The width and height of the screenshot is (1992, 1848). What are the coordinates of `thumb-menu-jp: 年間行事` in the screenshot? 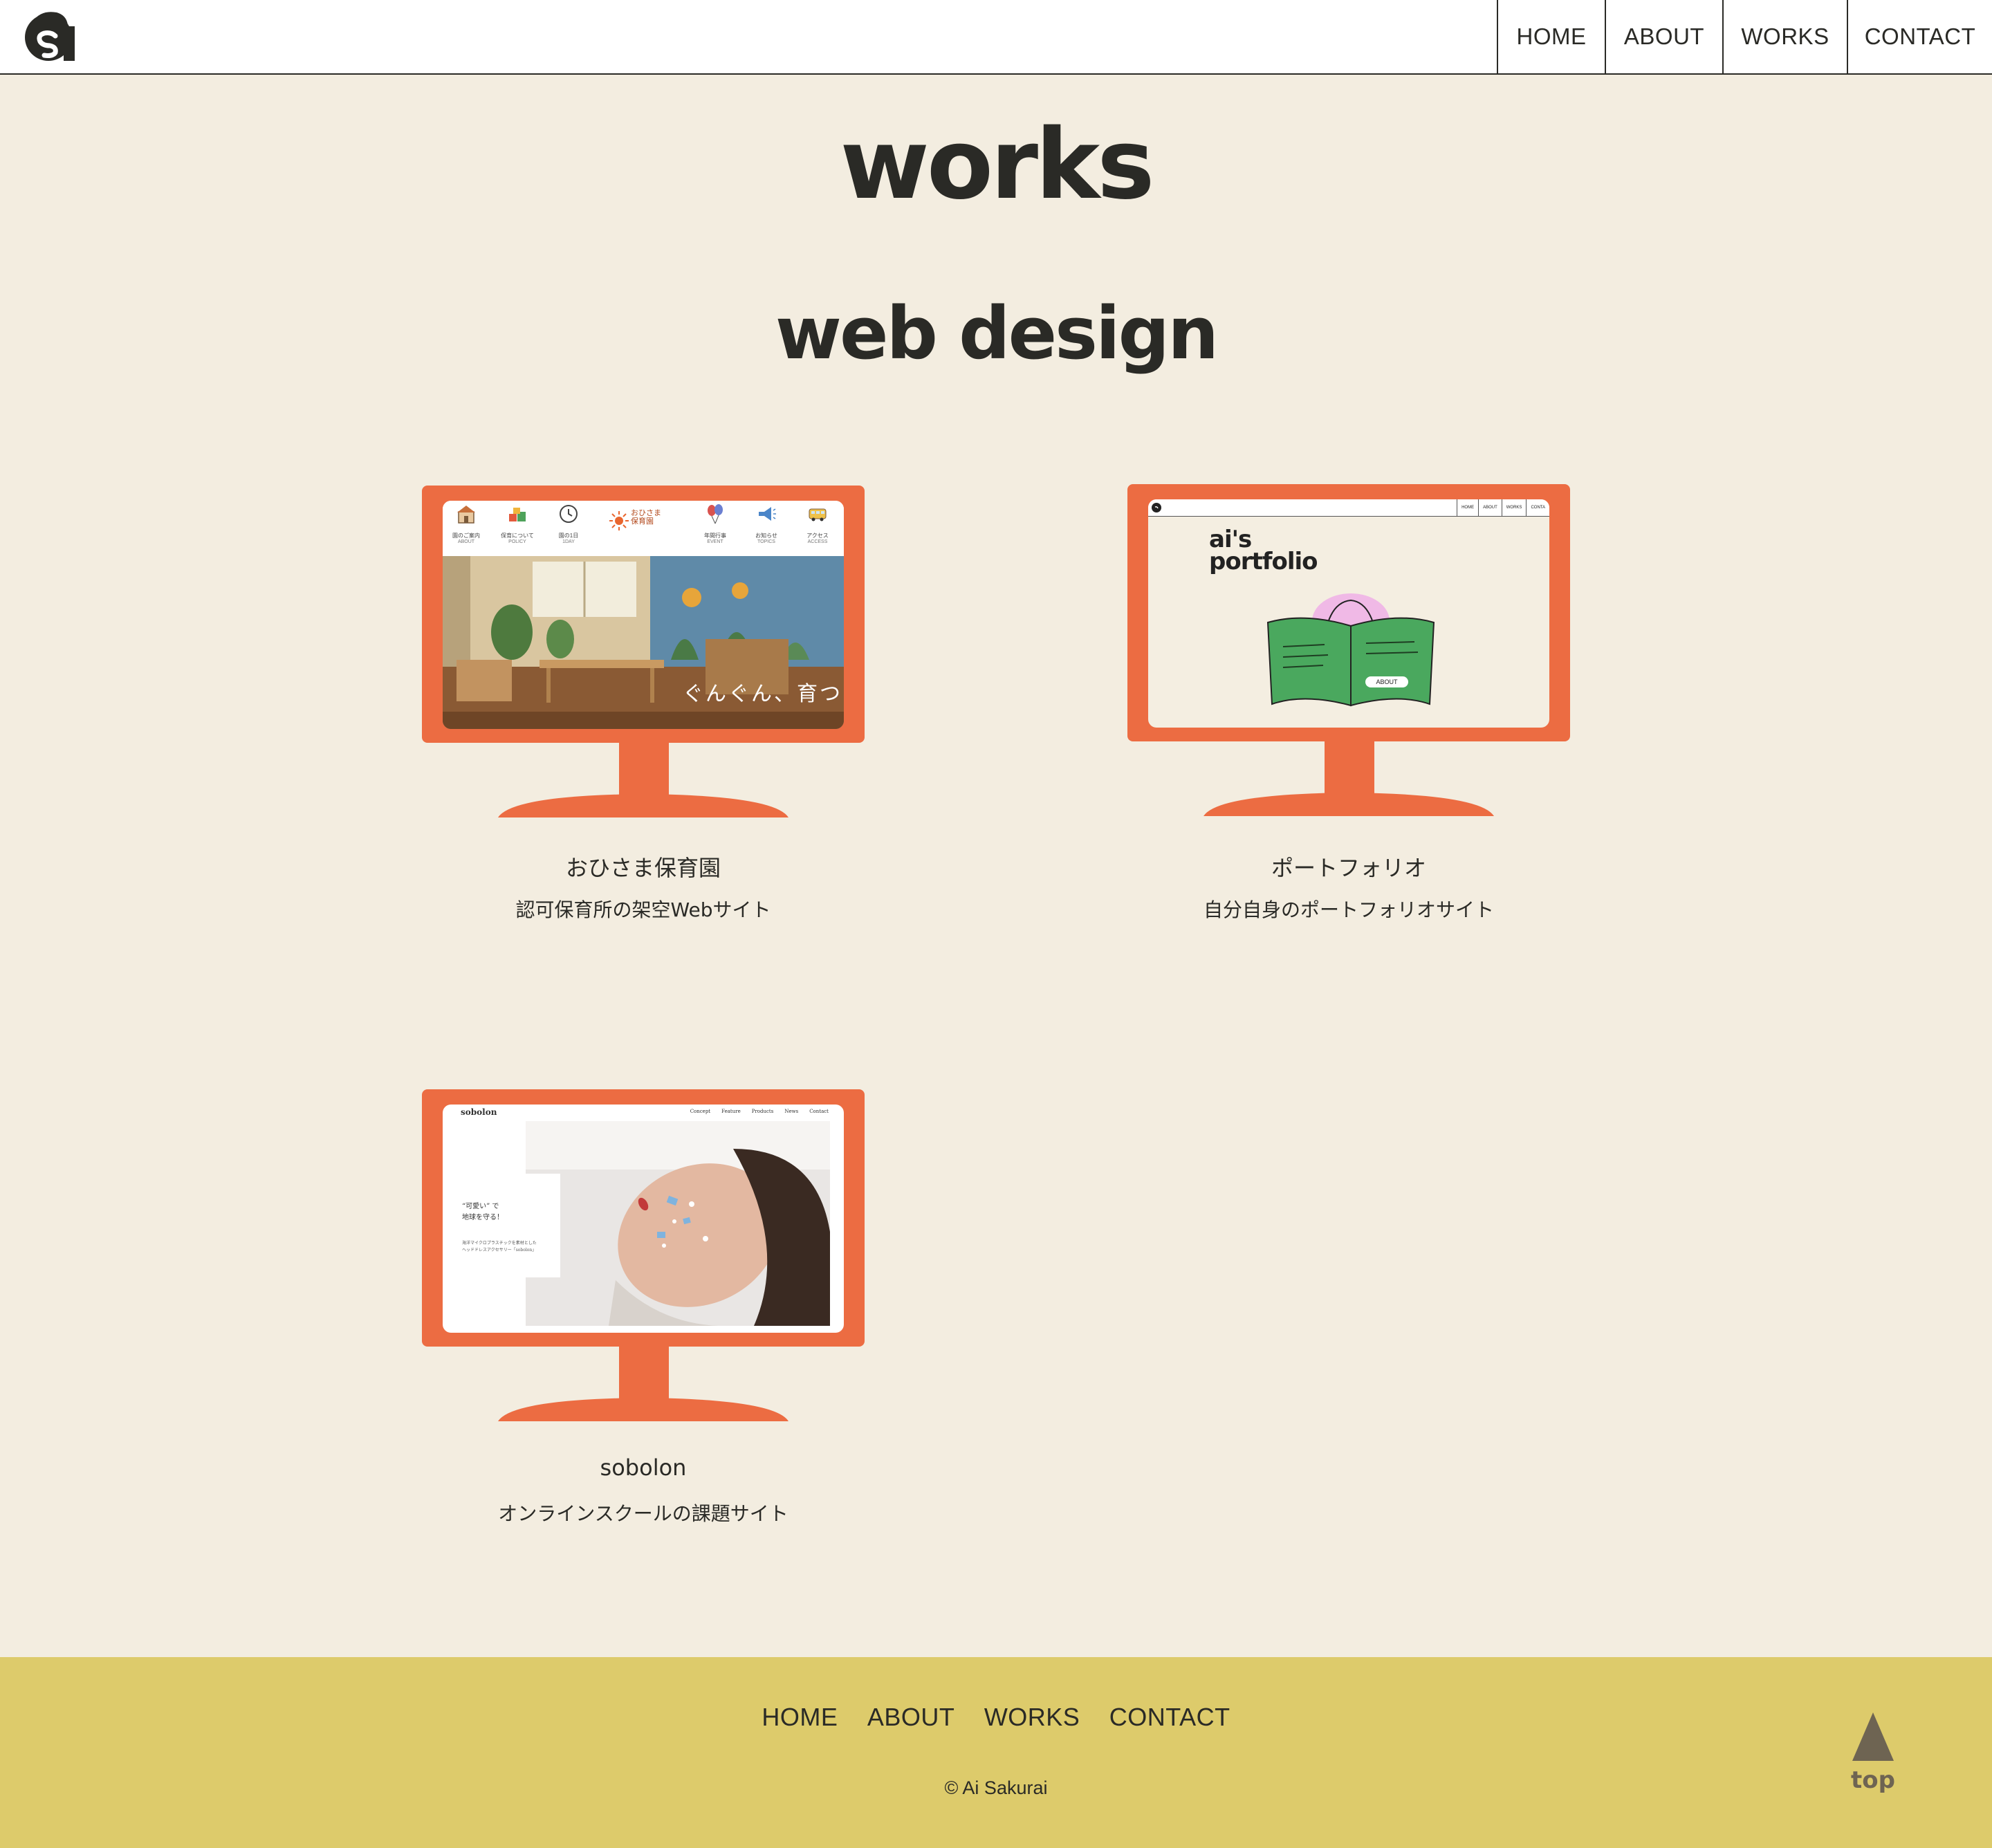 It's located at (715, 536).